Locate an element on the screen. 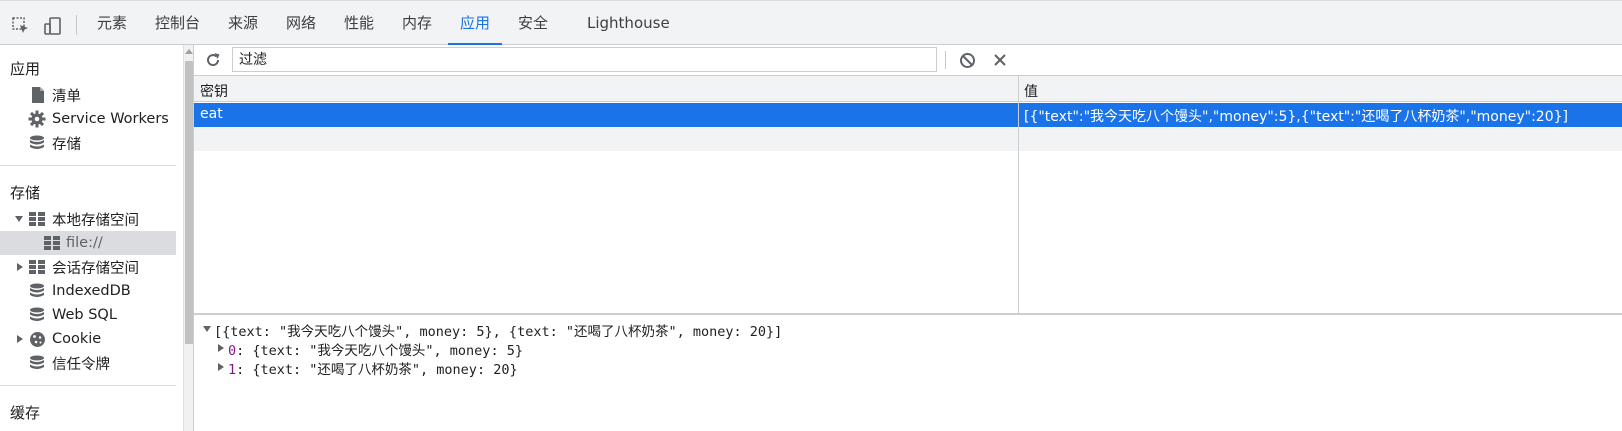  sidebar-item-label: IndexedDB is located at coordinates (91, 291).